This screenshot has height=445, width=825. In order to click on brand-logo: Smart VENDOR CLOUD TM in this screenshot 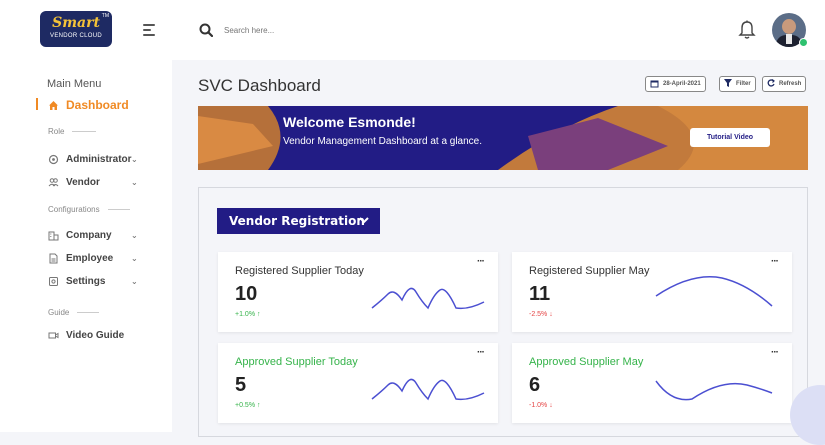, I will do `click(76, 29)`.